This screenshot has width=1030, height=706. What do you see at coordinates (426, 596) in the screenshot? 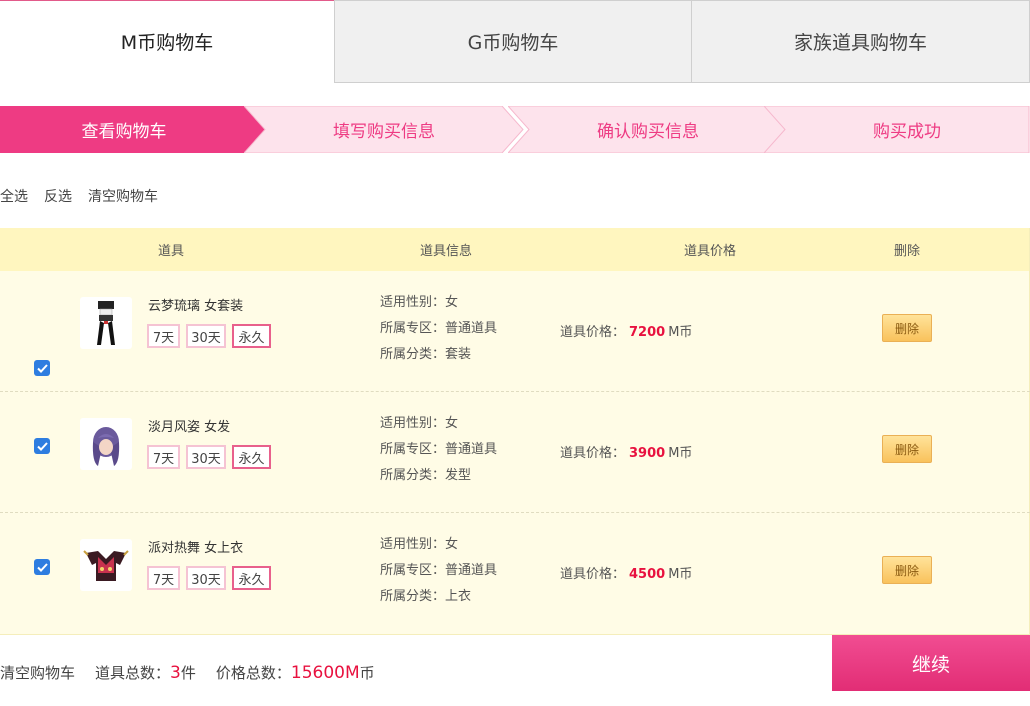
I see `item-category: 所属分类：上衣` at bounding box center [426, 596].